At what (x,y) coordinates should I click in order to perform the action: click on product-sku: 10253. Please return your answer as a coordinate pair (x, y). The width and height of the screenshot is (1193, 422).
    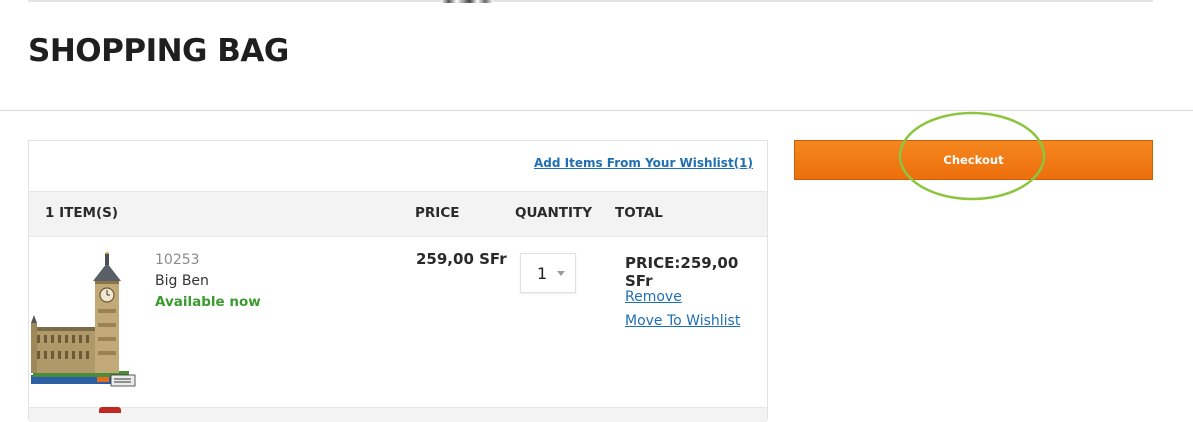
    Looking at the image, I should click on (177, 260).